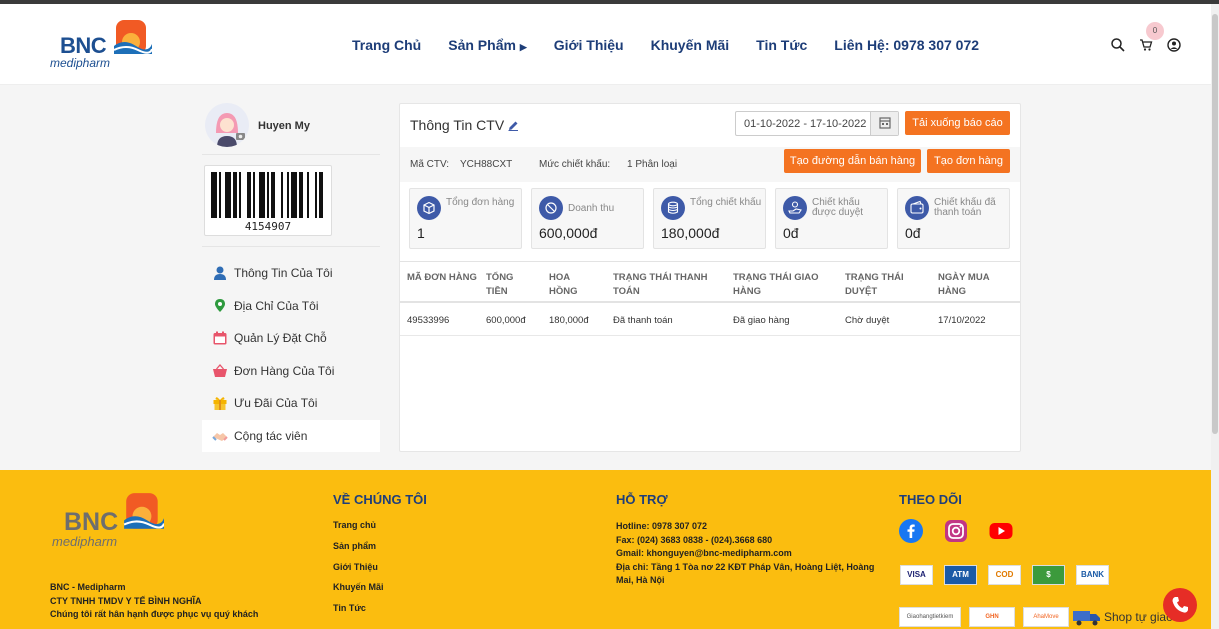 This screenshot has width=1219, height=629. I want to click on menu-label: Địa Chỉ Của Tôi, so click(276, 305).